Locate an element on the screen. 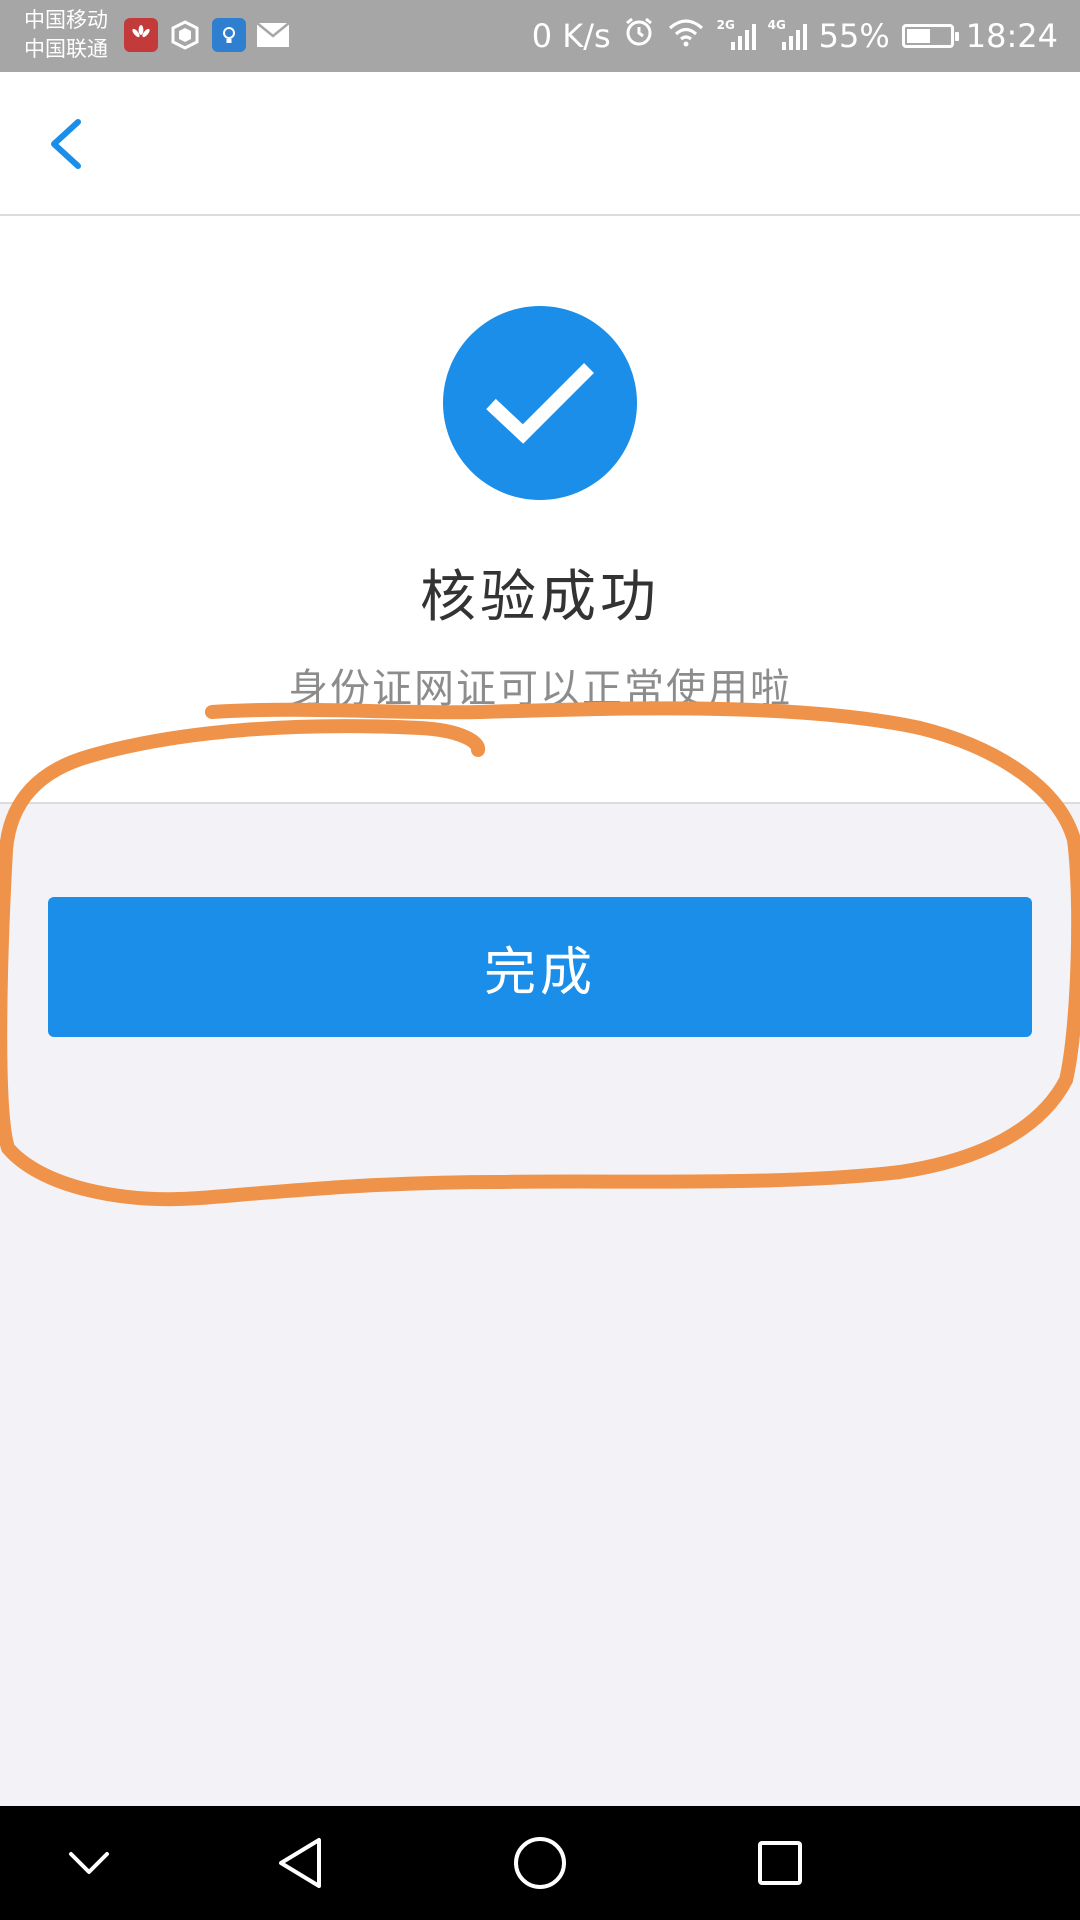 This screenshot has width=1080, height=1920. recents-nav-button is located at coordinates (780, 1863).